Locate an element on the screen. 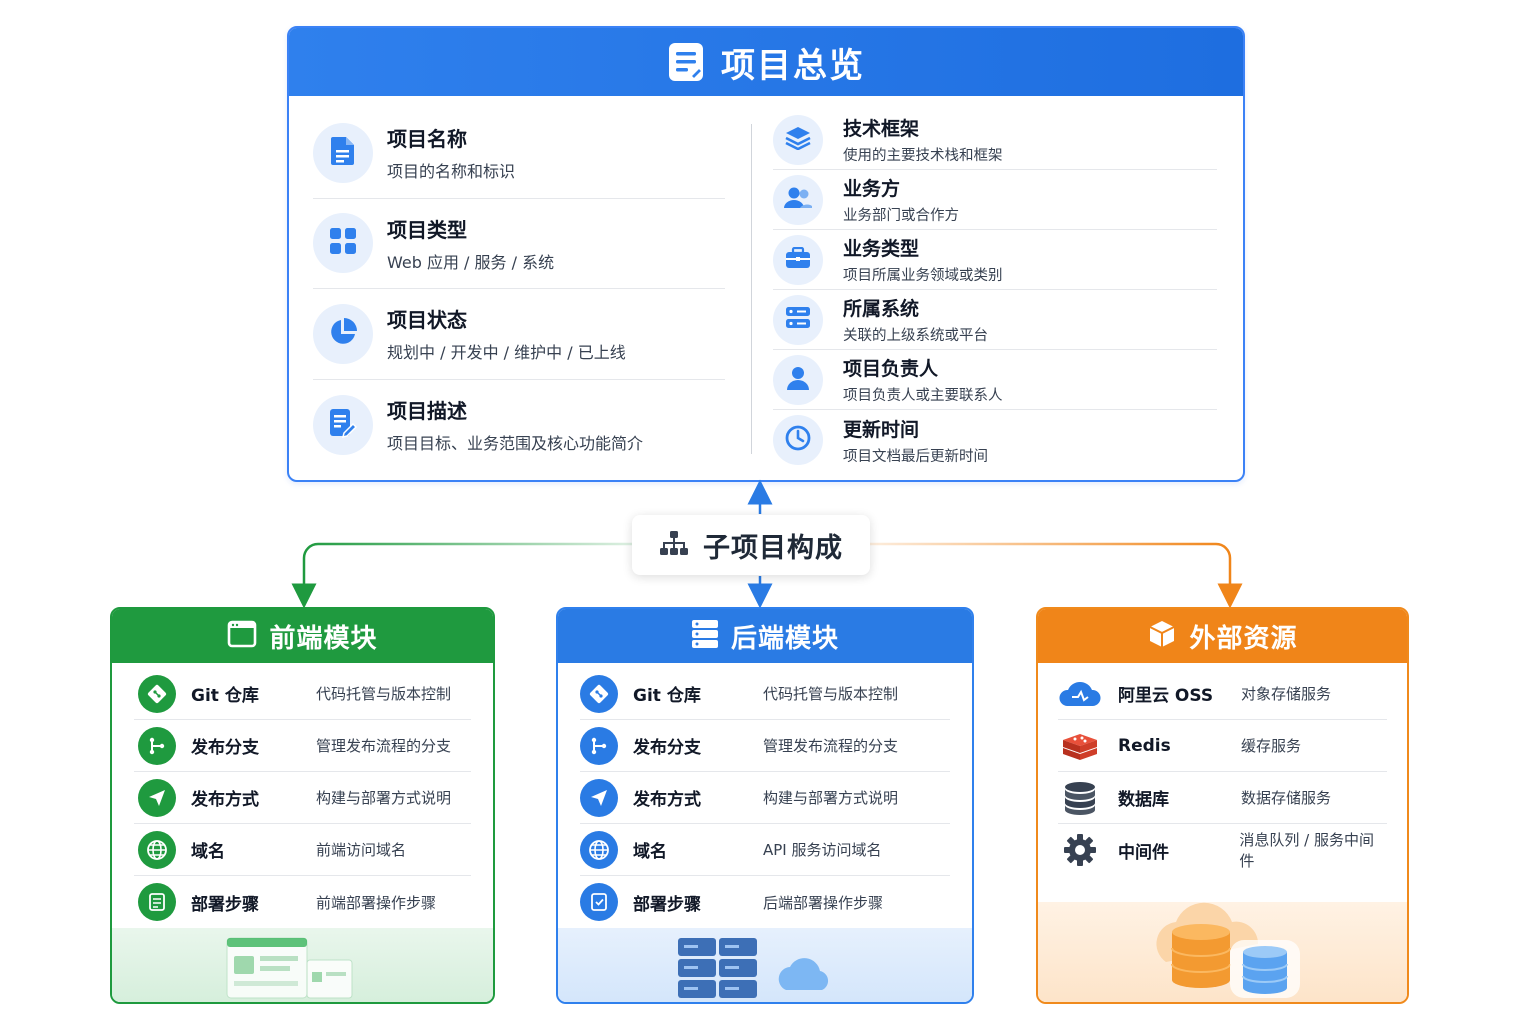 The image size is (1536, 1024). item-name: 业务类型 is located at coordinates (881, 249).